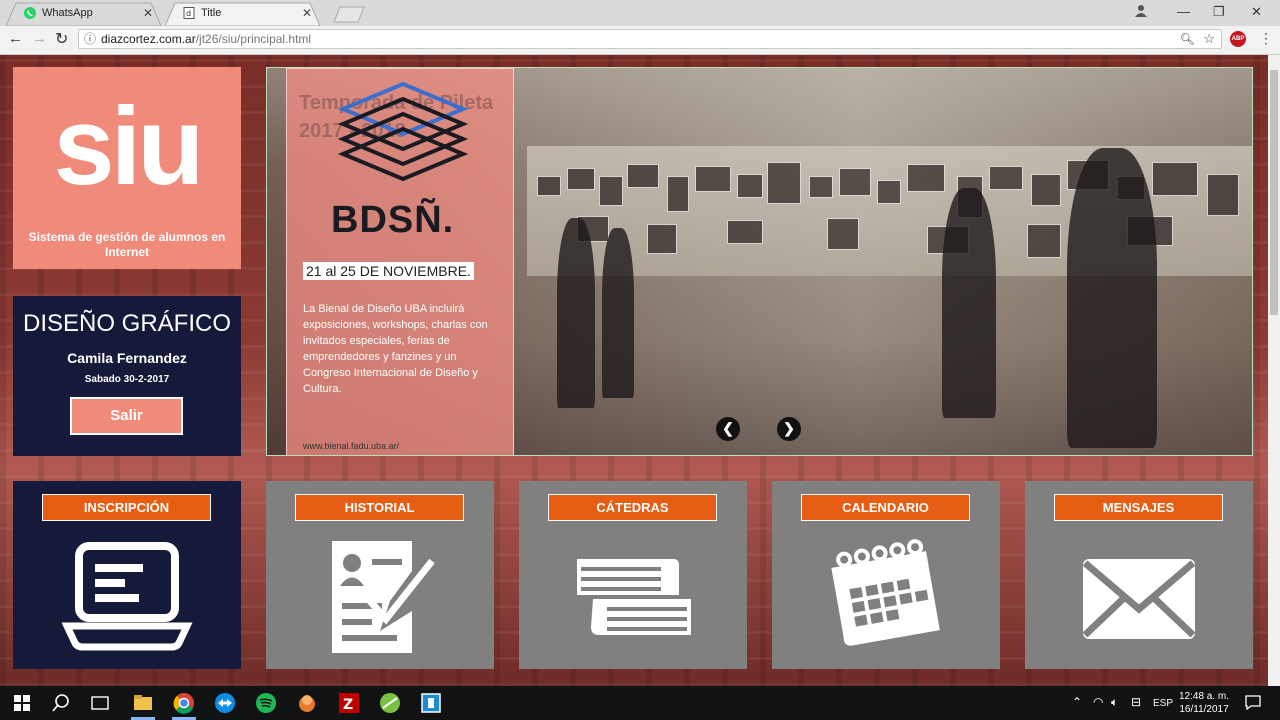 Image resolution: width=1280 pixels, height=720 pixels. Describe the element at coordinates (90, 39) in the screenshot. I see `info-icon: ⓘ` at that location.